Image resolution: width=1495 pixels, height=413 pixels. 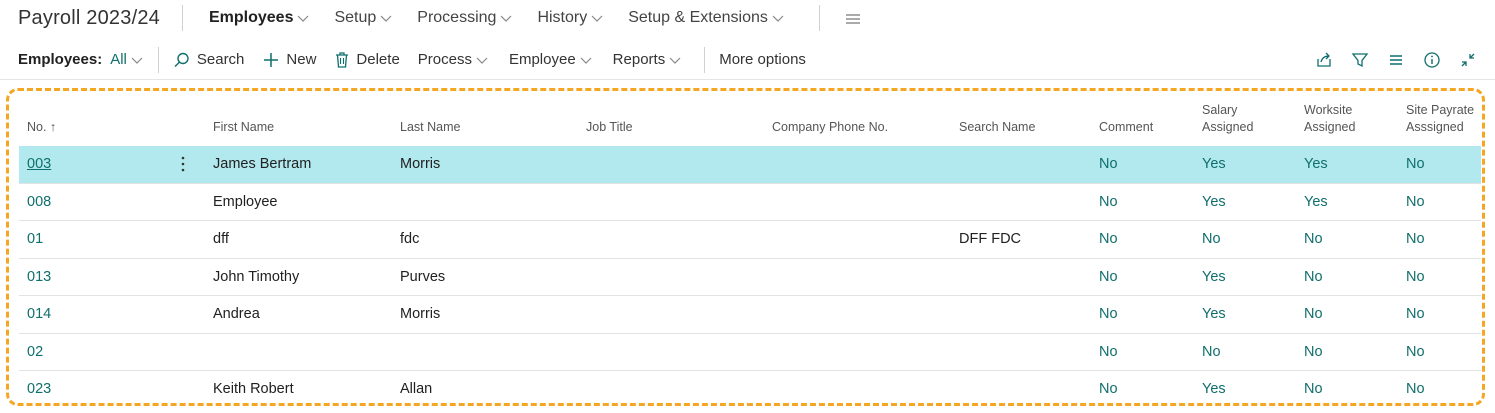 What do you see at coordinates (853, 18) in the screenshot?
I see `hamburger-icon` at bounding box center [853, 18].